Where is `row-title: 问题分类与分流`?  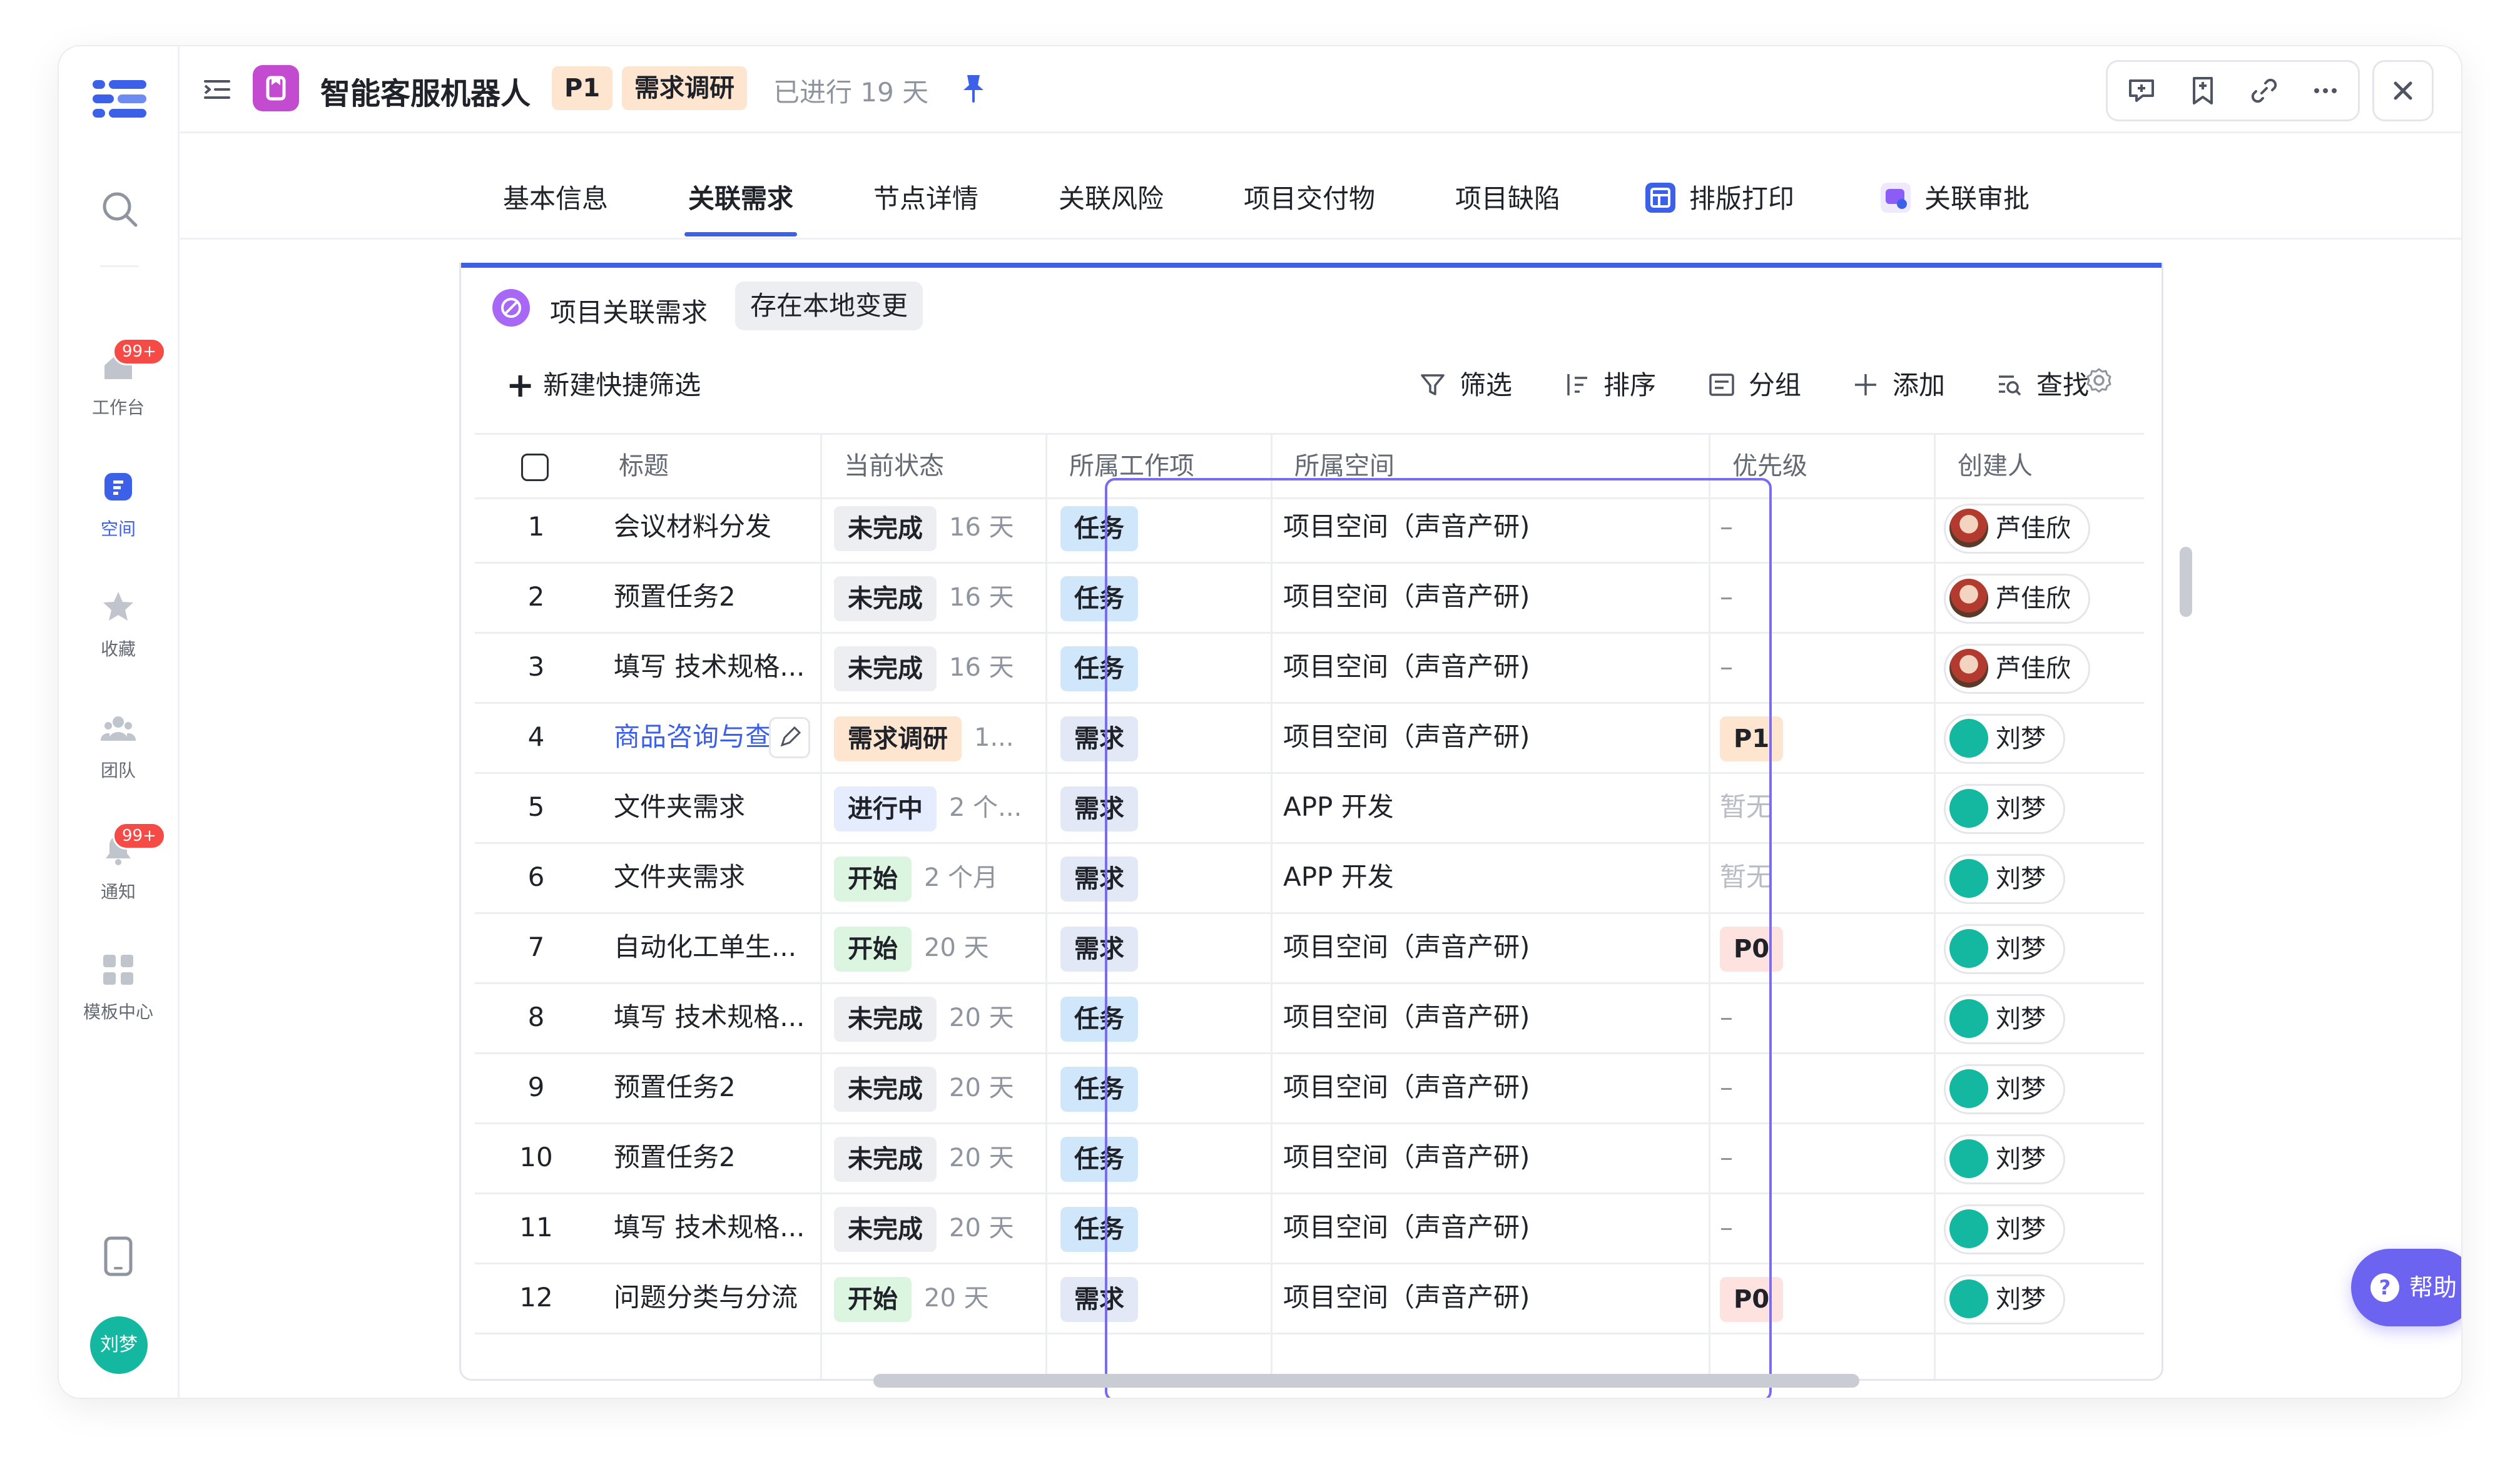 row-title: 问题分类与分流 is located at coordinates (714, 1298).